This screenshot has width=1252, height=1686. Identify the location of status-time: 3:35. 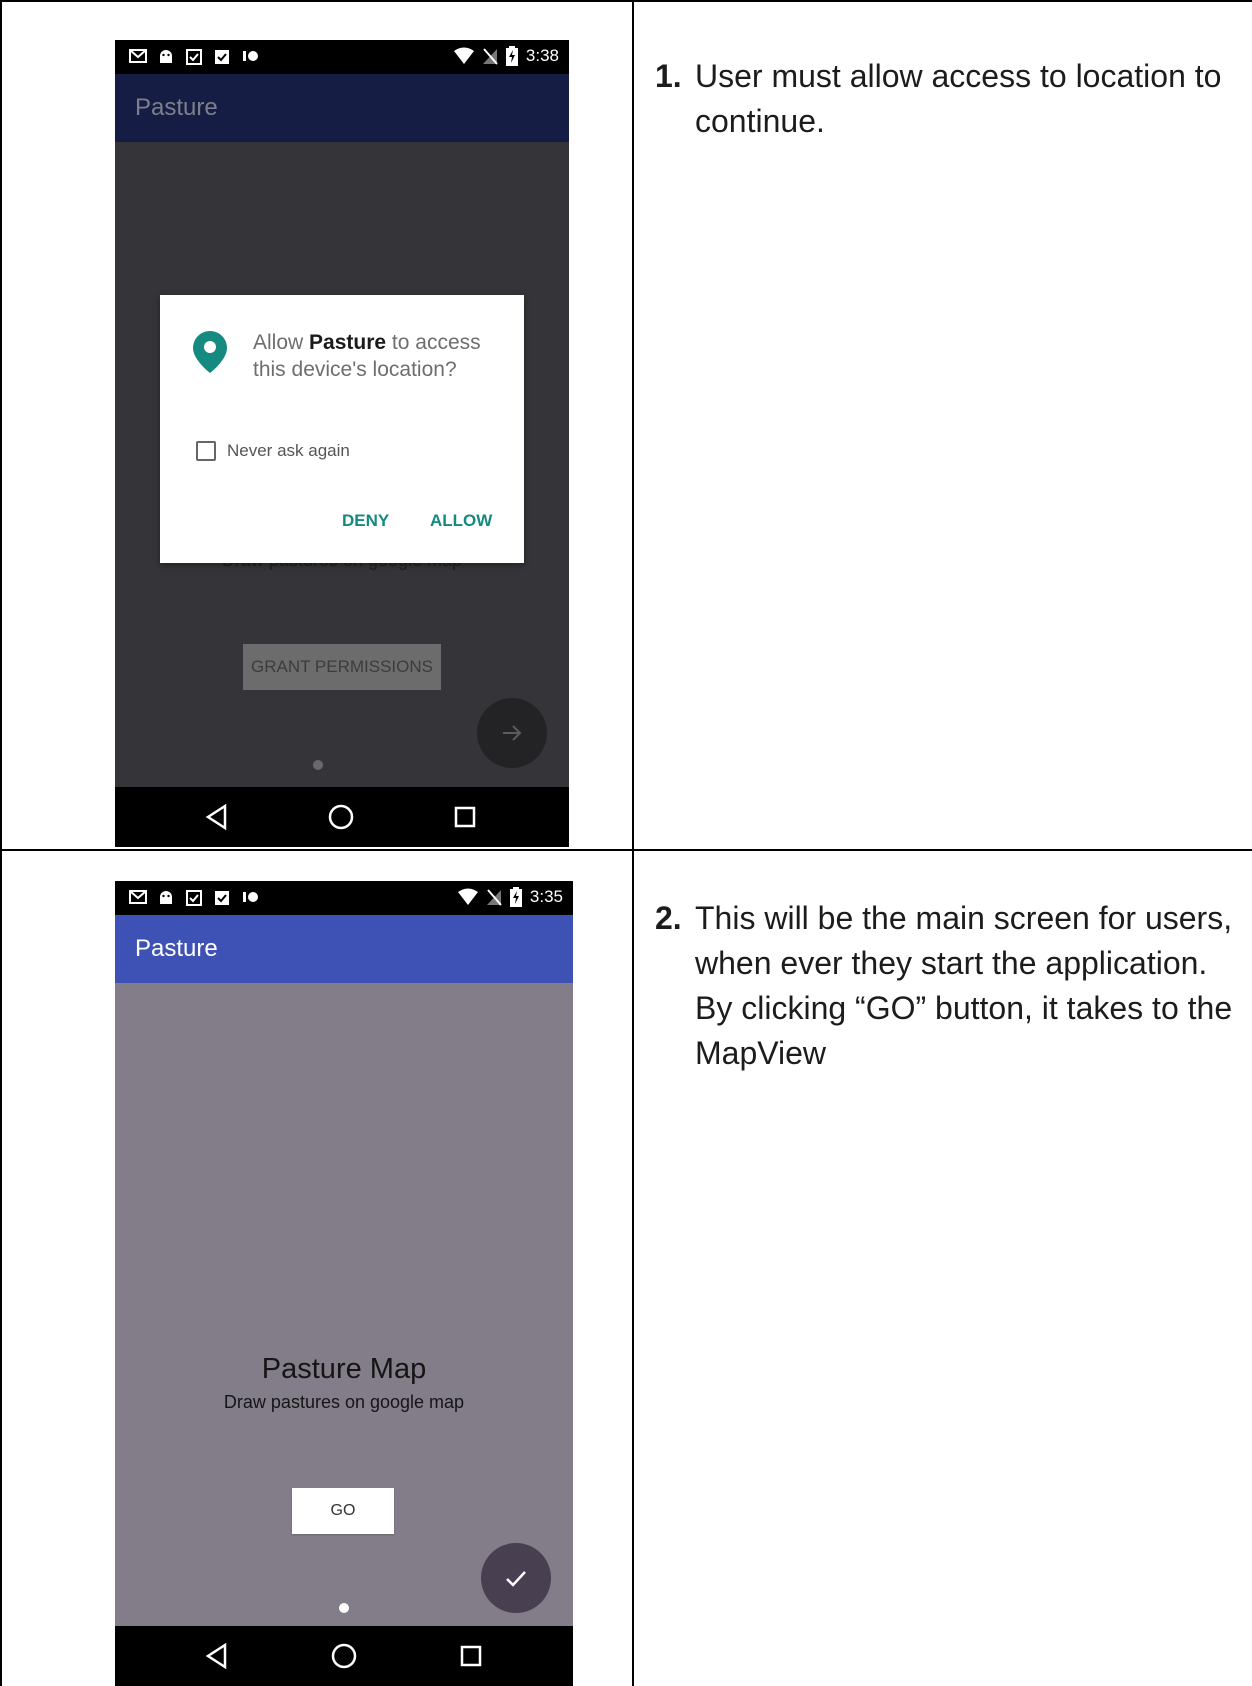
(546, 896).